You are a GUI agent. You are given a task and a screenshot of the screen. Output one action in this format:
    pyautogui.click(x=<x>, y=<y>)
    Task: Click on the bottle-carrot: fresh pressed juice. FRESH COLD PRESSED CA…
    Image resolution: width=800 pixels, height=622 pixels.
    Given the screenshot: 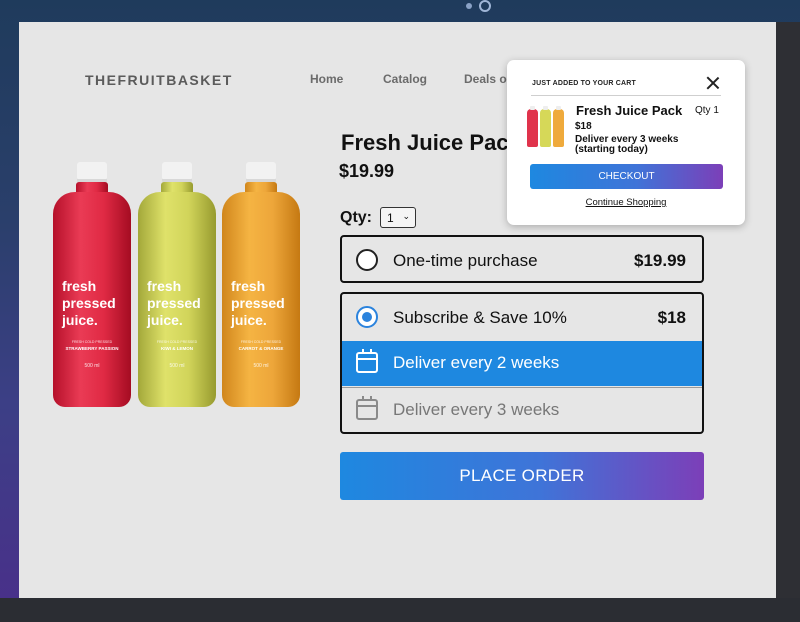 What is the action you would take?
    pyautogui.click(x=261, y=284)
    